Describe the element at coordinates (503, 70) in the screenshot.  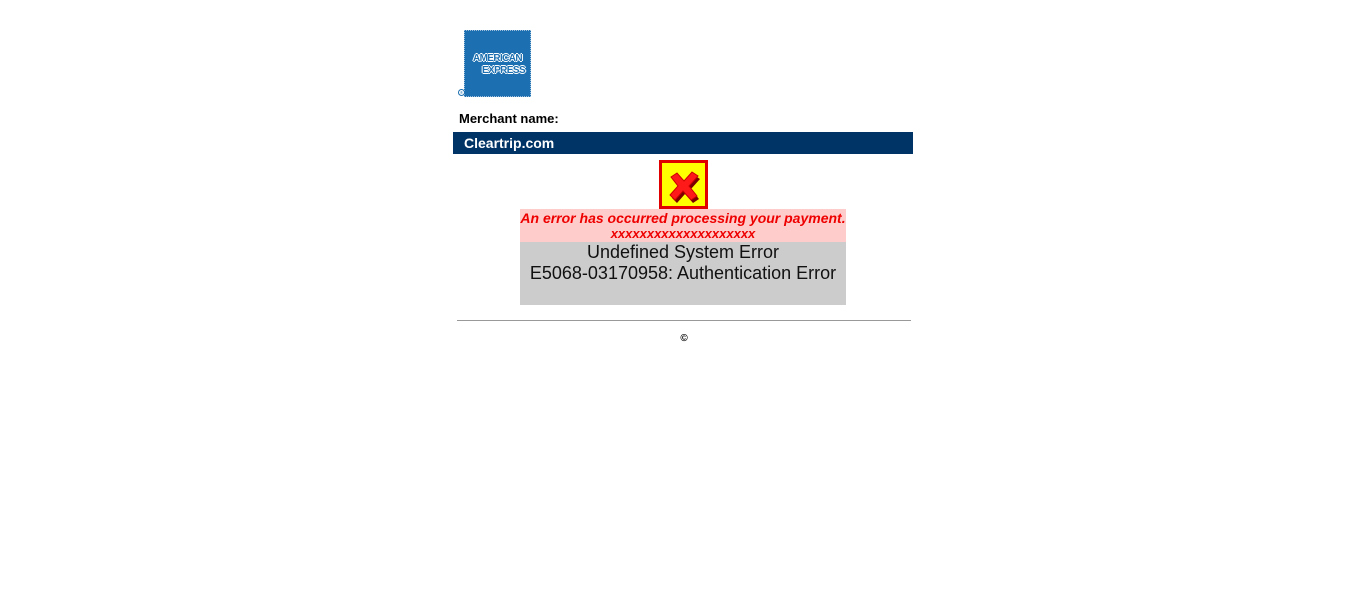
I see `logo-line-2: EXPRESS` at that location.